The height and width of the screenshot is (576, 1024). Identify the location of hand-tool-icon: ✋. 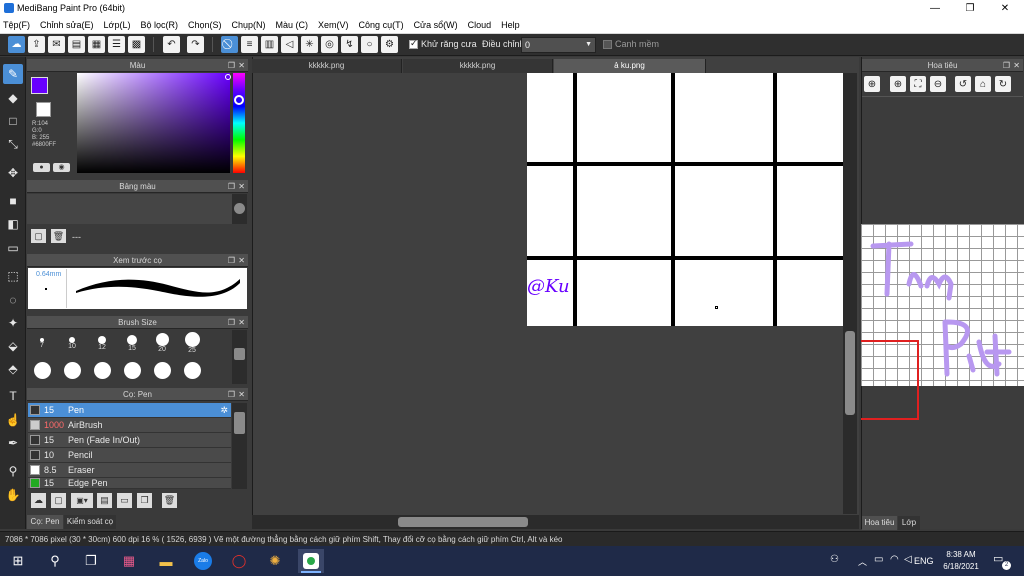
(13, 495).